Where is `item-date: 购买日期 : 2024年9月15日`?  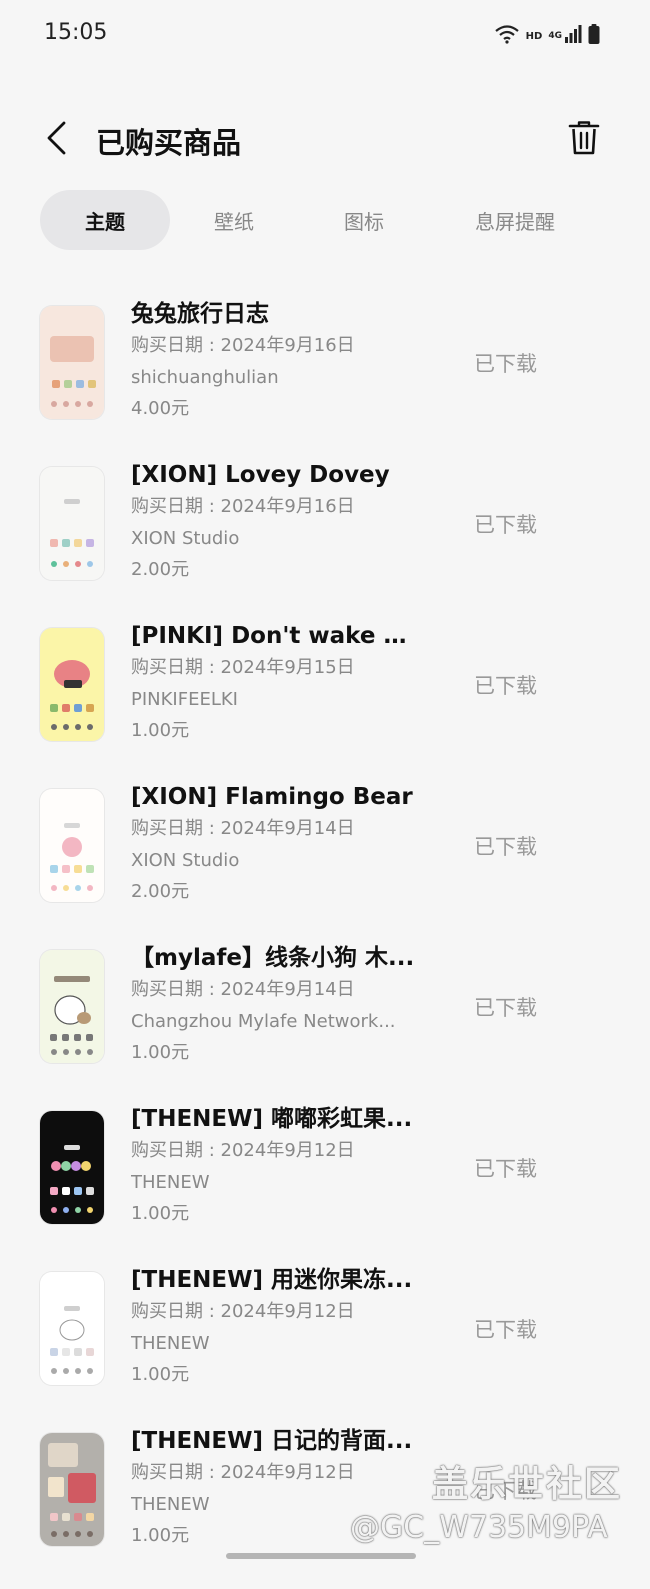
item-date: 购买日期 : 2024年9月15日 is located at coordinates (243, 667).